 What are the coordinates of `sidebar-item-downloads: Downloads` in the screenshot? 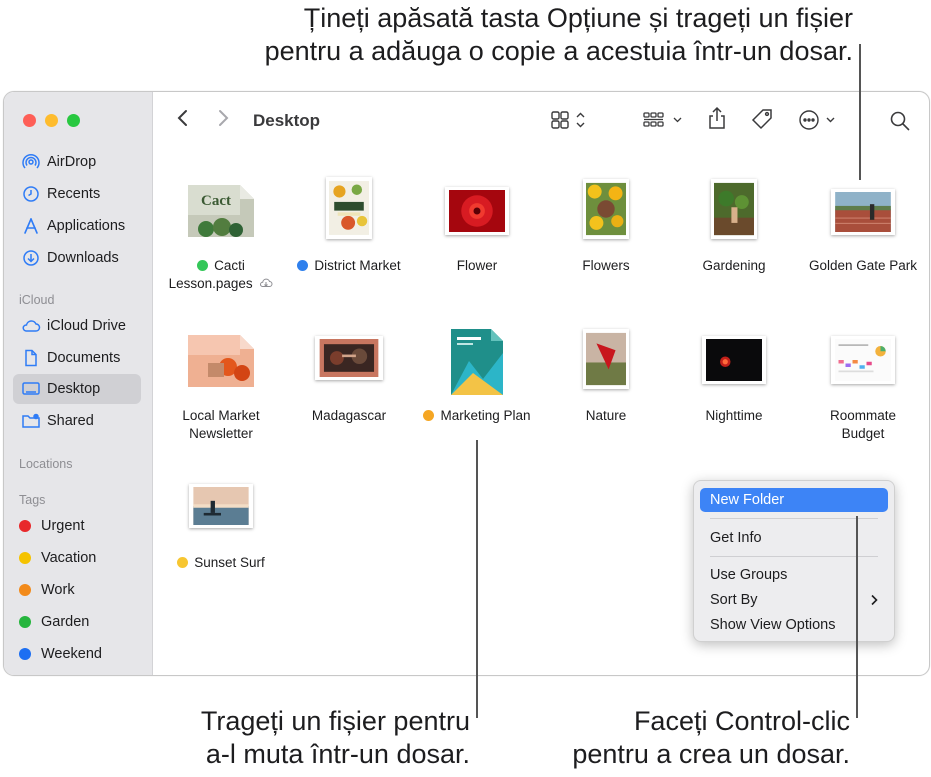 It's located at (77, 258).